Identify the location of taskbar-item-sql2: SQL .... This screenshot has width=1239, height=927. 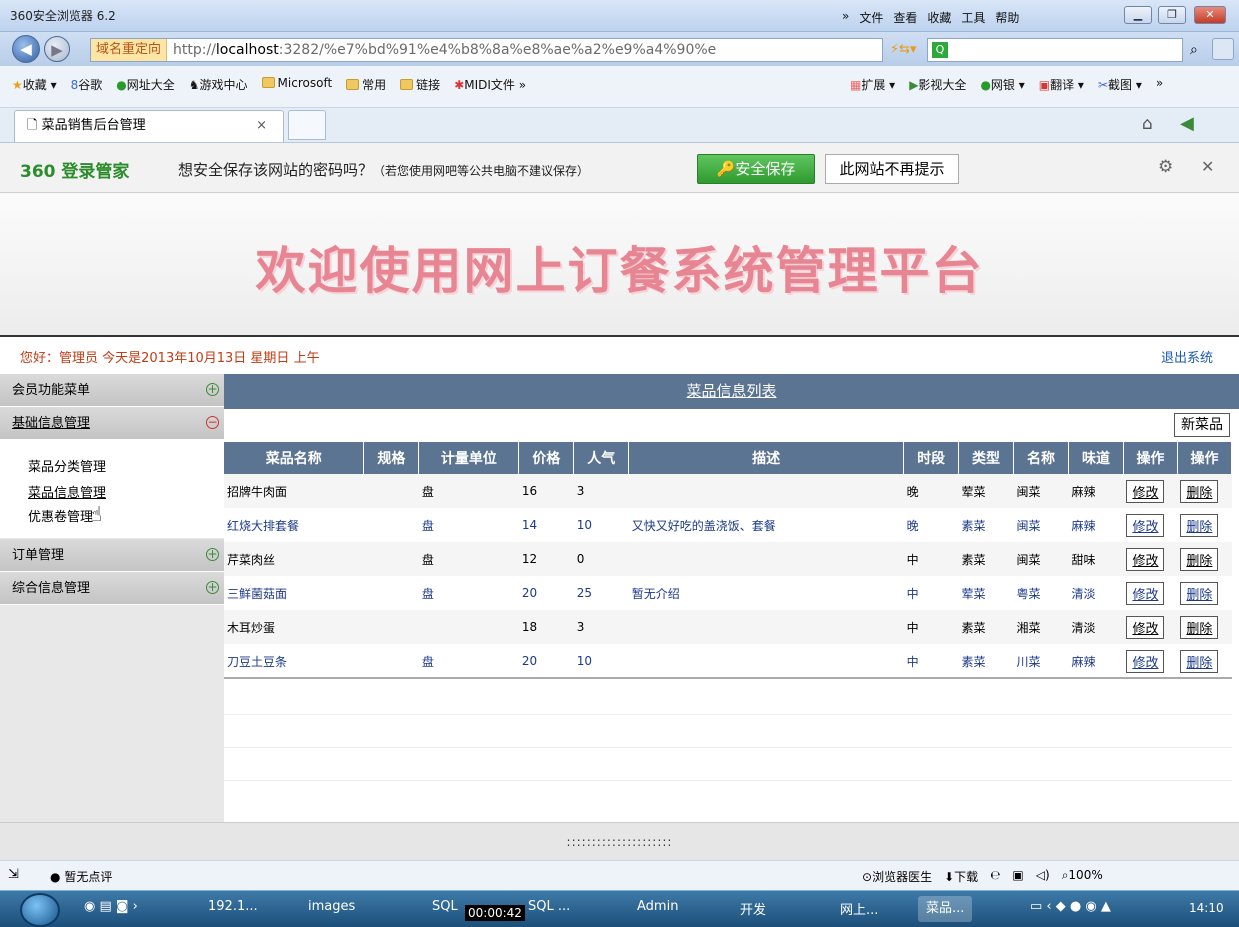
(549, 906).